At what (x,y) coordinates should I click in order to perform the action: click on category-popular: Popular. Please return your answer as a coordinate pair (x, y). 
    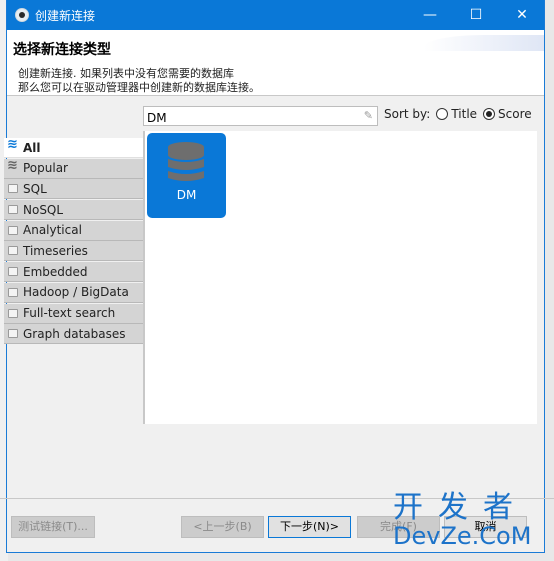
    Looking at the image, I should click on (73, 168).